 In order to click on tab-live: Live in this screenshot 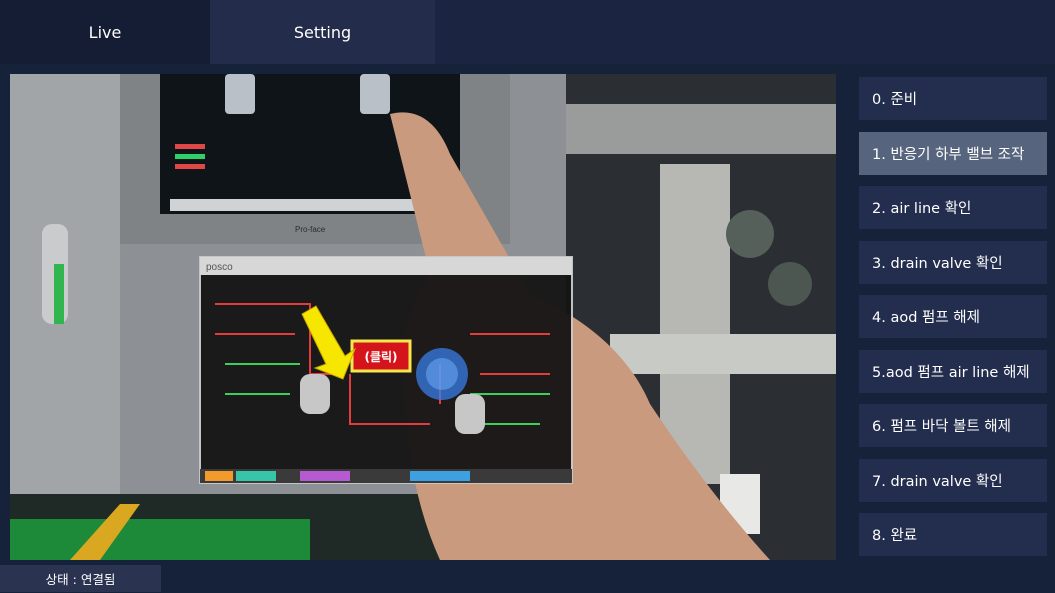, I will do `click(105, 32)`.